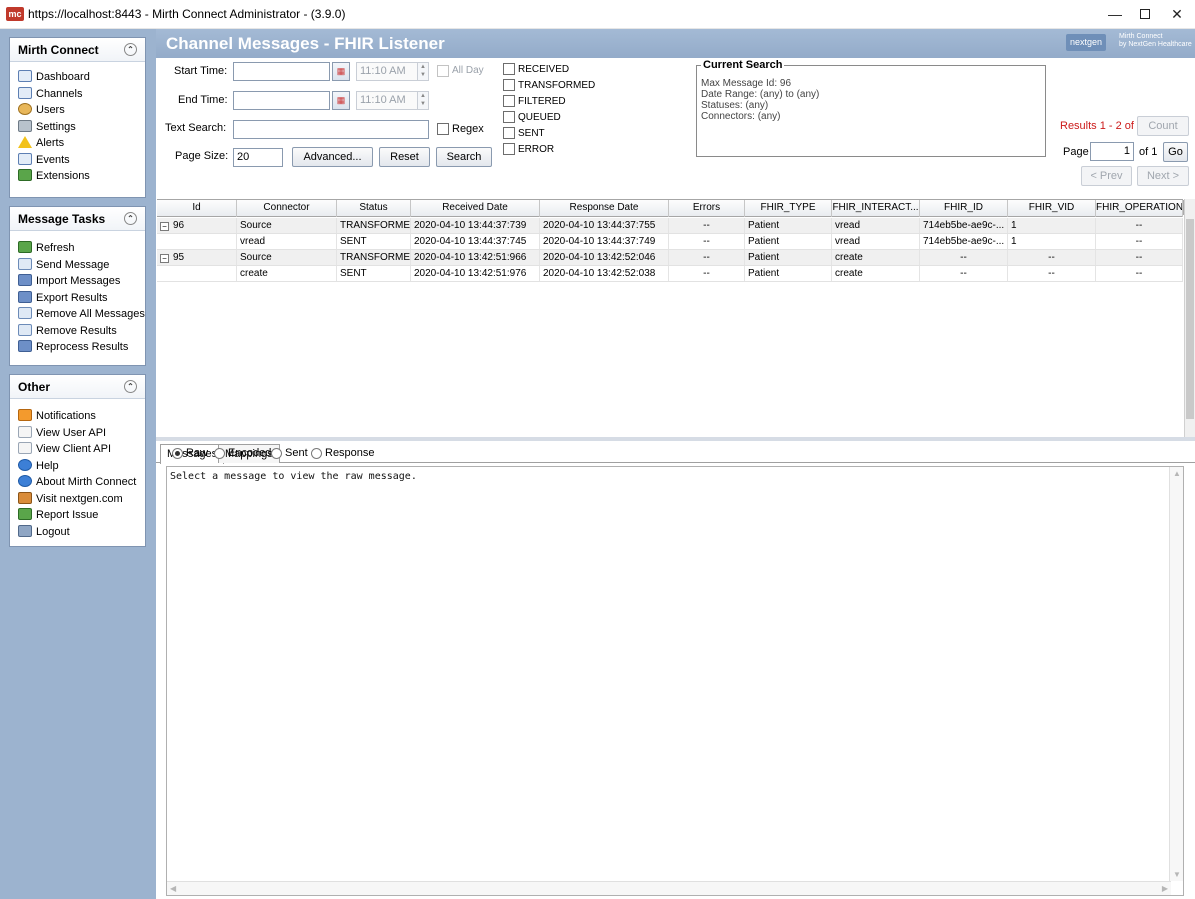  Describe the element at coordinates (81, 466) in the screenshot. I see `other-help: Help` at that location.